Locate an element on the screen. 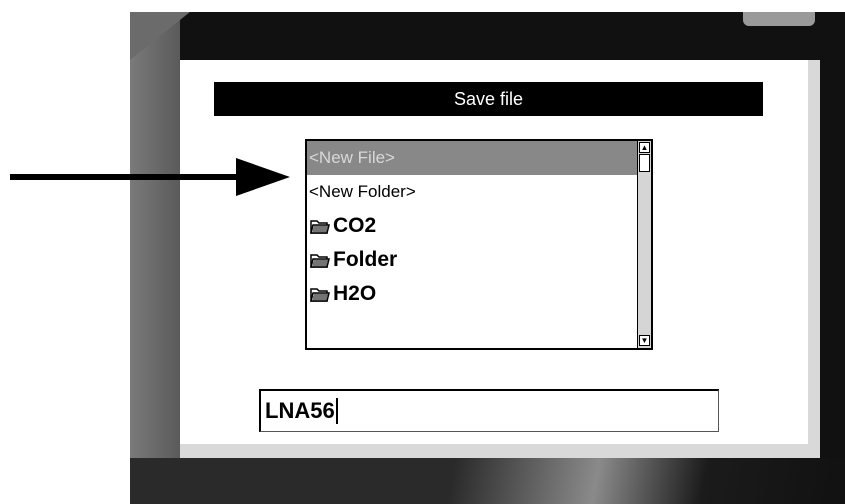 This screenshot has width=845, height=504. callout-arrow-line is located at coordinates (128, 177).